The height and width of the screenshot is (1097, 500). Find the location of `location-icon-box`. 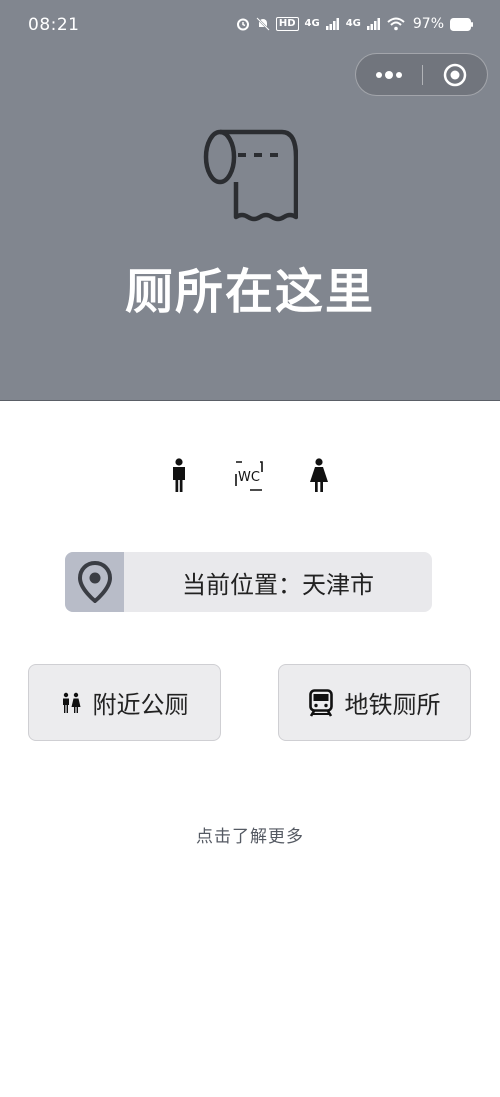

location-icon-box is located at coordinates (94, 582).